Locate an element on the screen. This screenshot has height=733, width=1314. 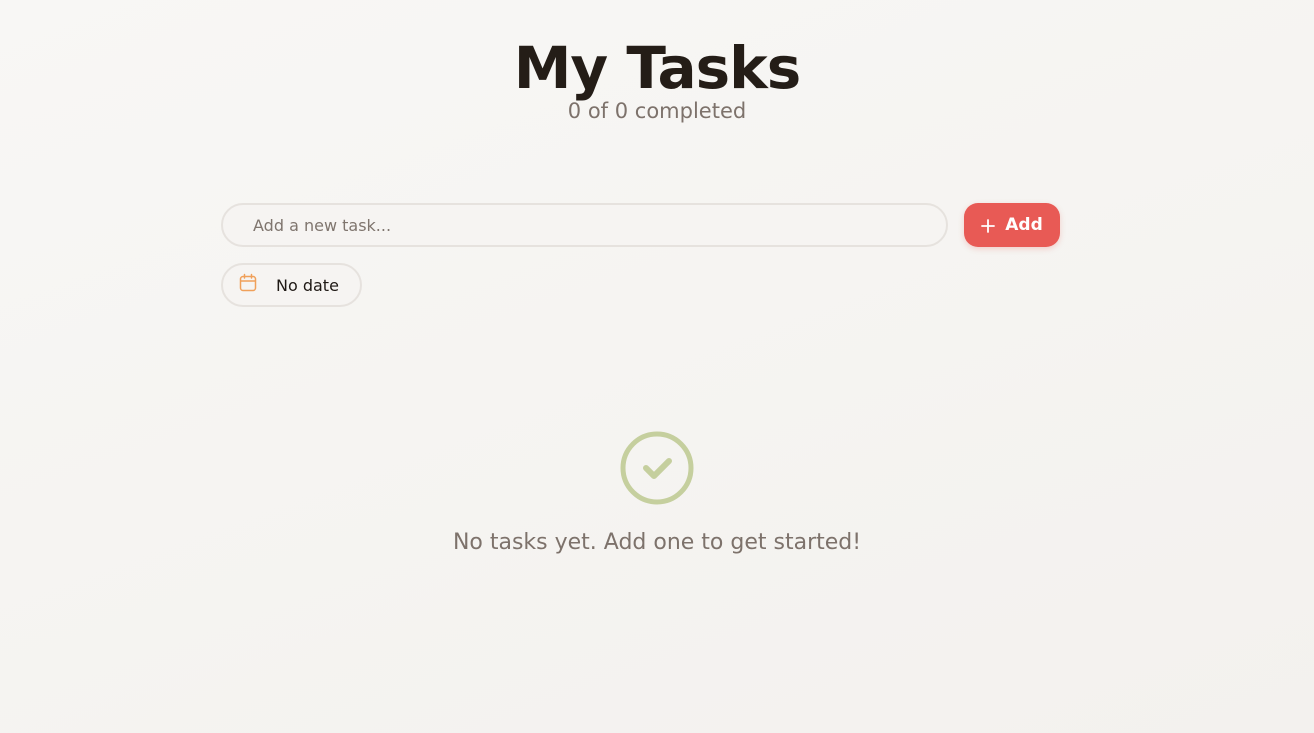
check-circle-icon is located at coordinates (657, 468).